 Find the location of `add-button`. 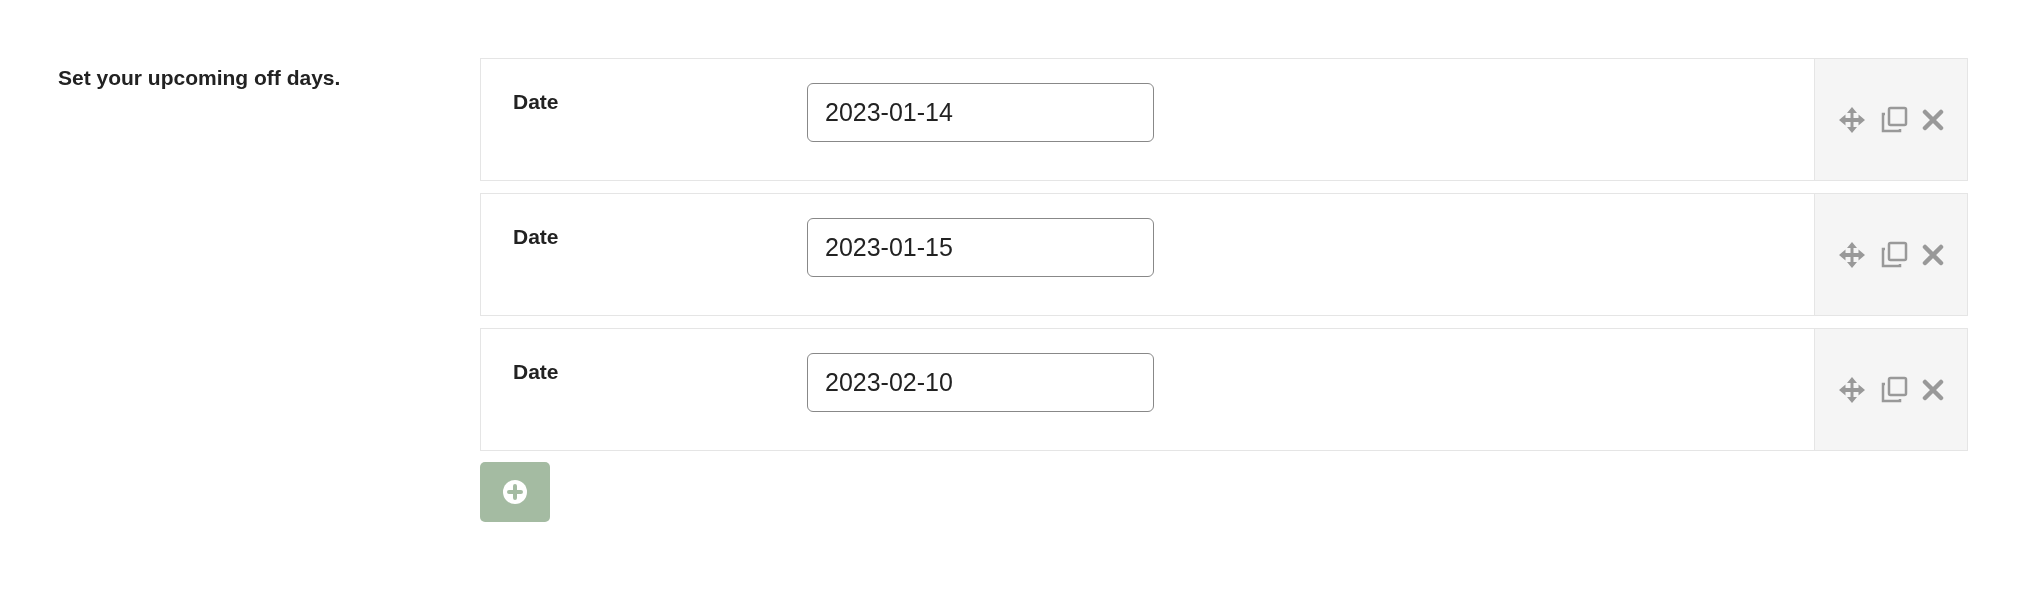

add-button is located at coordinates (515, 492).